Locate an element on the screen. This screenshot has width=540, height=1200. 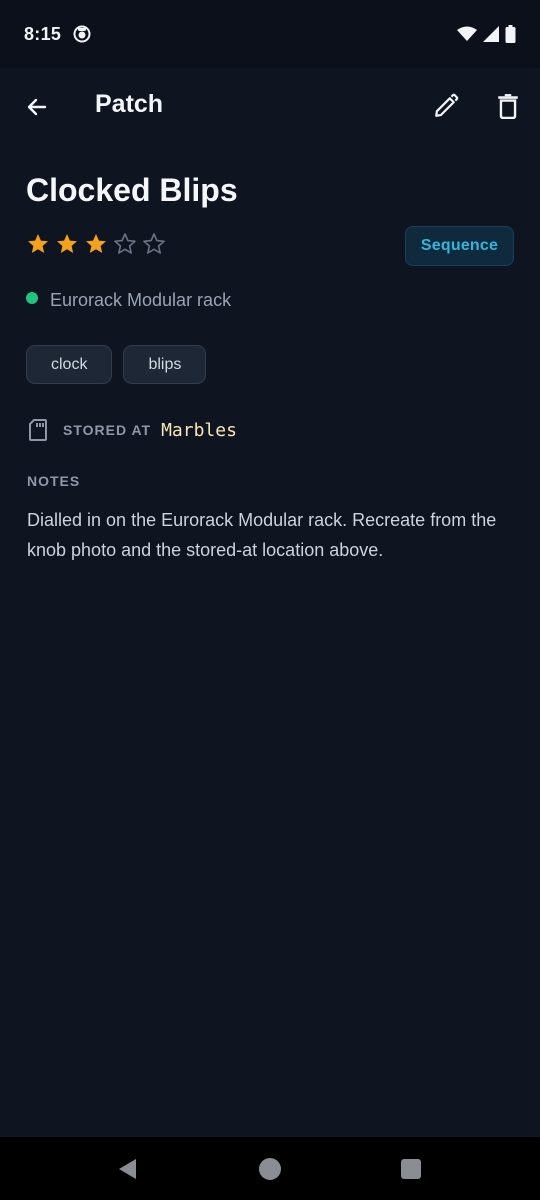
rack-status-dot is located at coordinates (32, 297).